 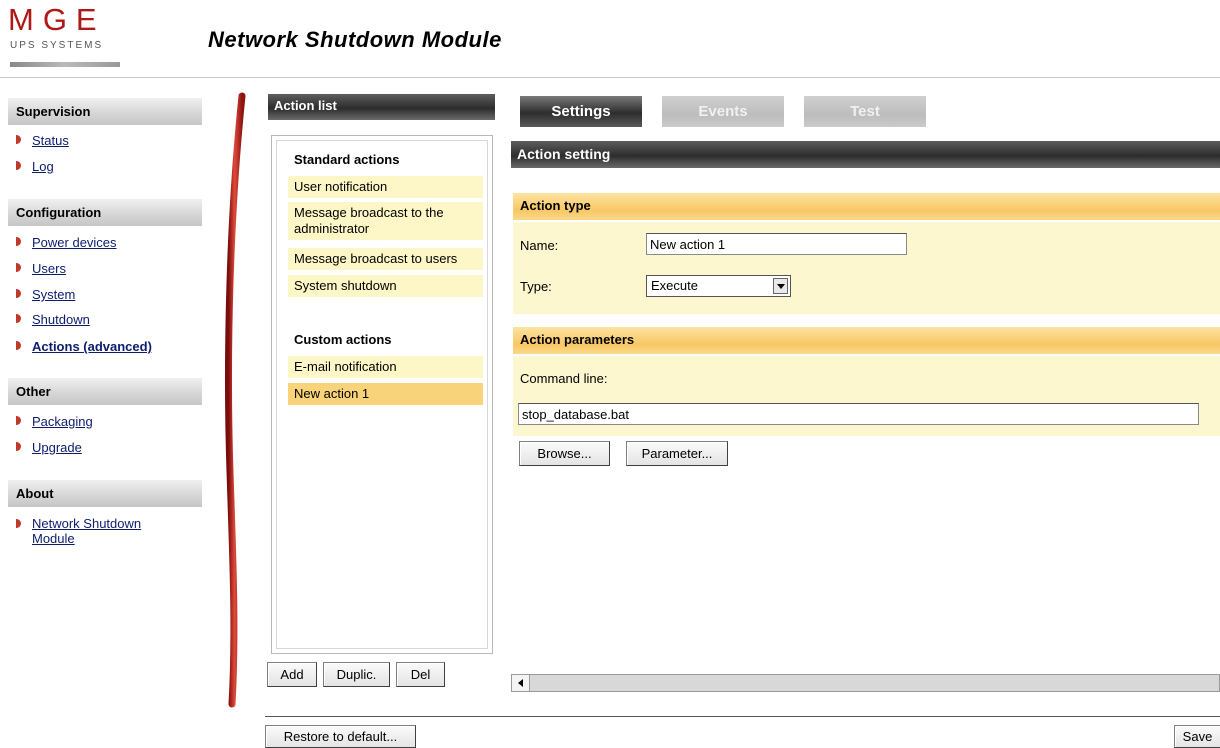 What do you see at coordinates (50, 140) in the screenshot?
I see `sidebar-link: Status` at bounding box center [50, 140].